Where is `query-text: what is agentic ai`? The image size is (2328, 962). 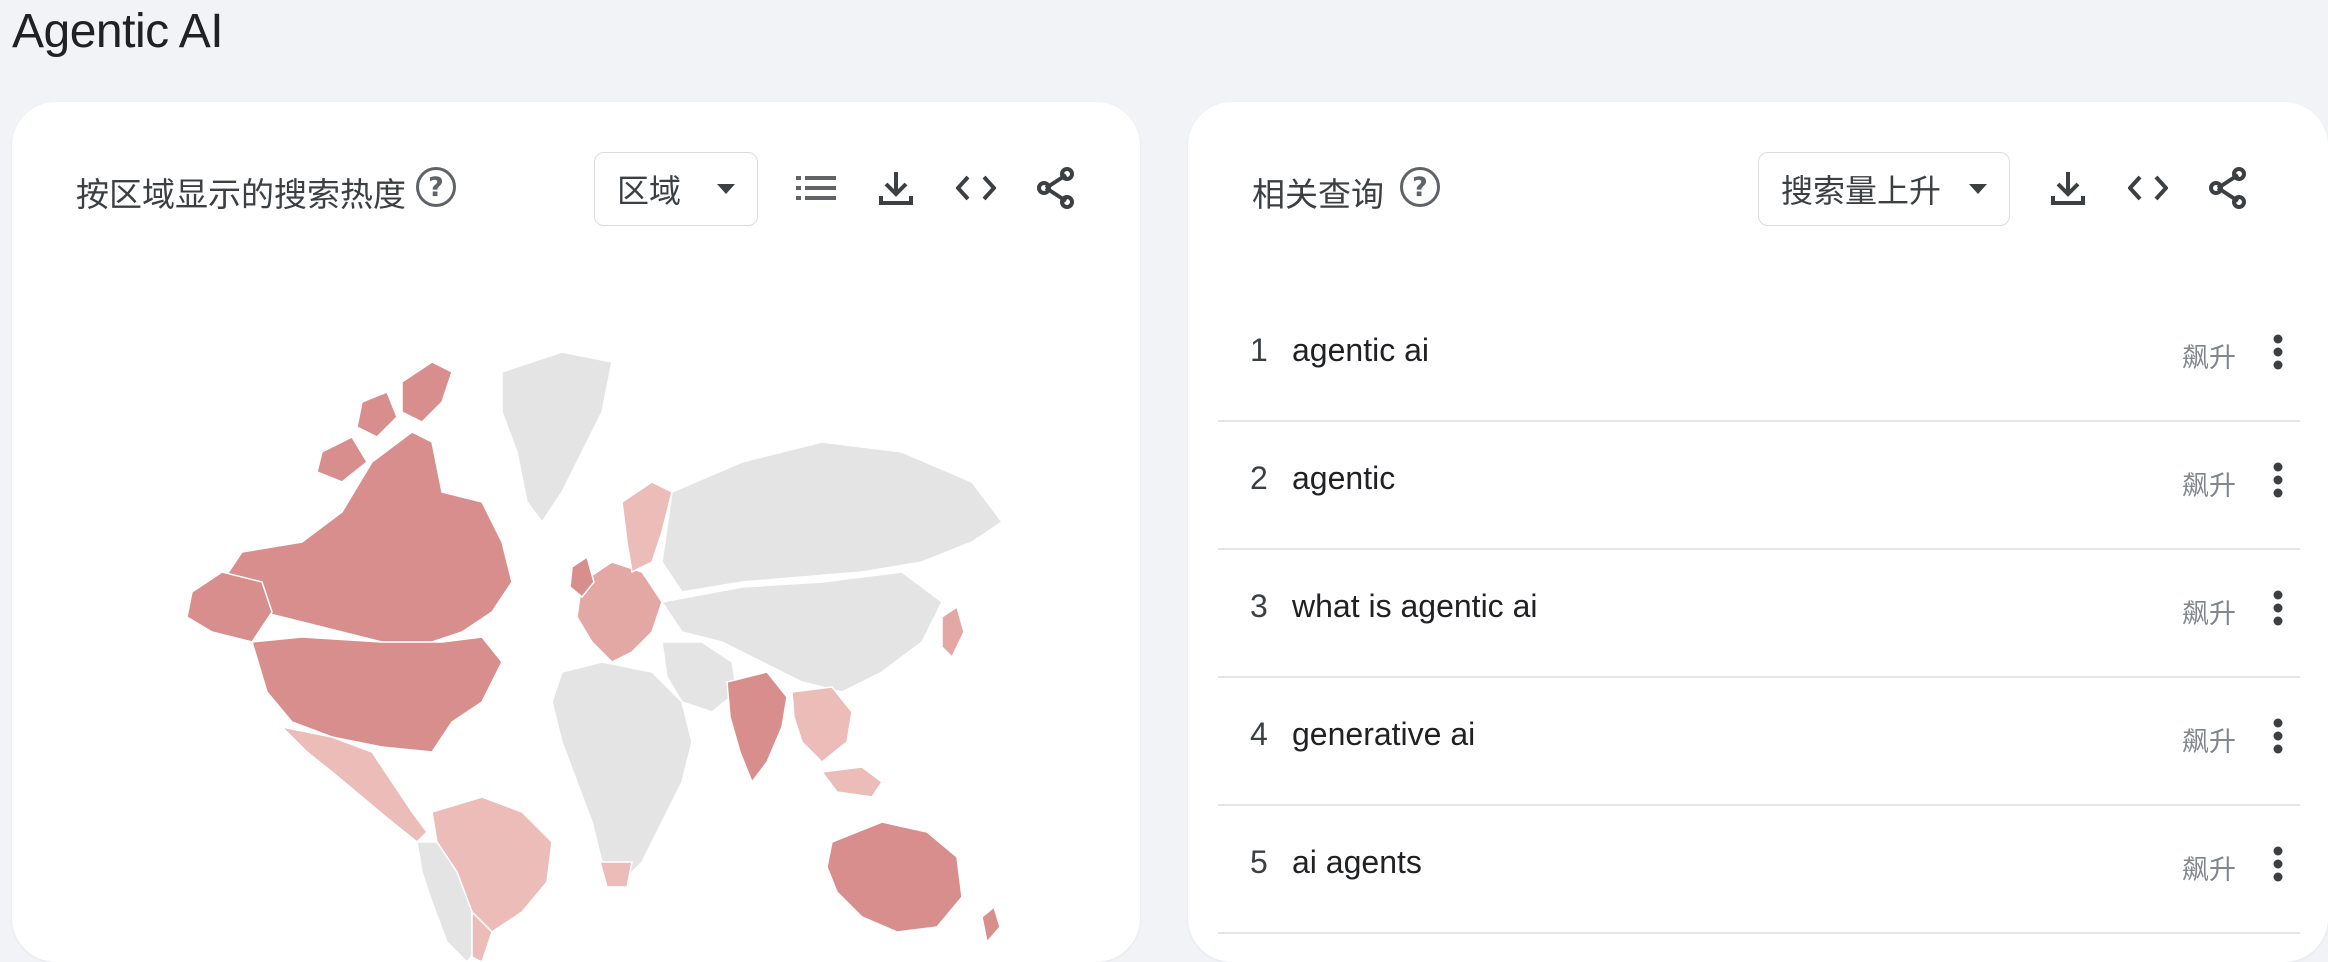
query-text: what is agentic ai is located at coordinates (1414, 606).